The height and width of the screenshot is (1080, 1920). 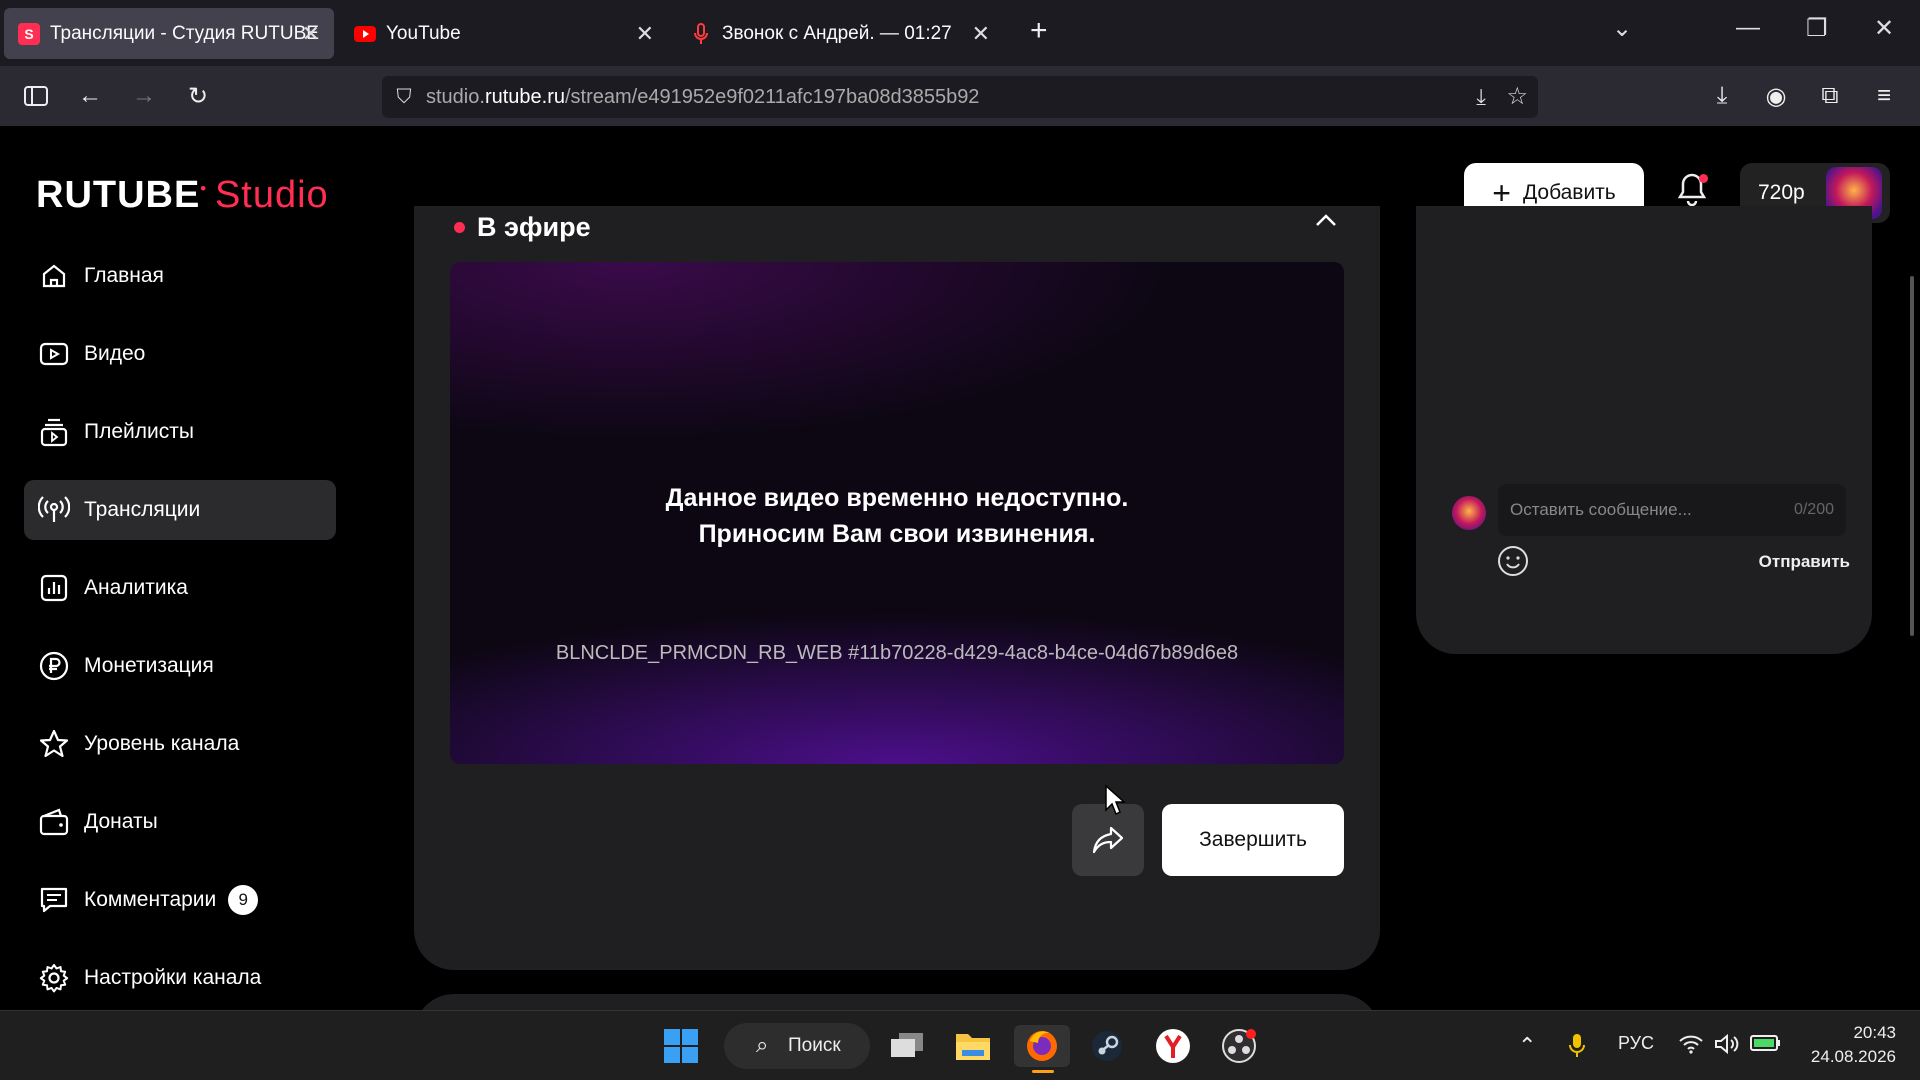 What do you see at coordinates (1766, 1045) in the screenshot?
I see `battery-icon` at bounding box center [1766, 1045].